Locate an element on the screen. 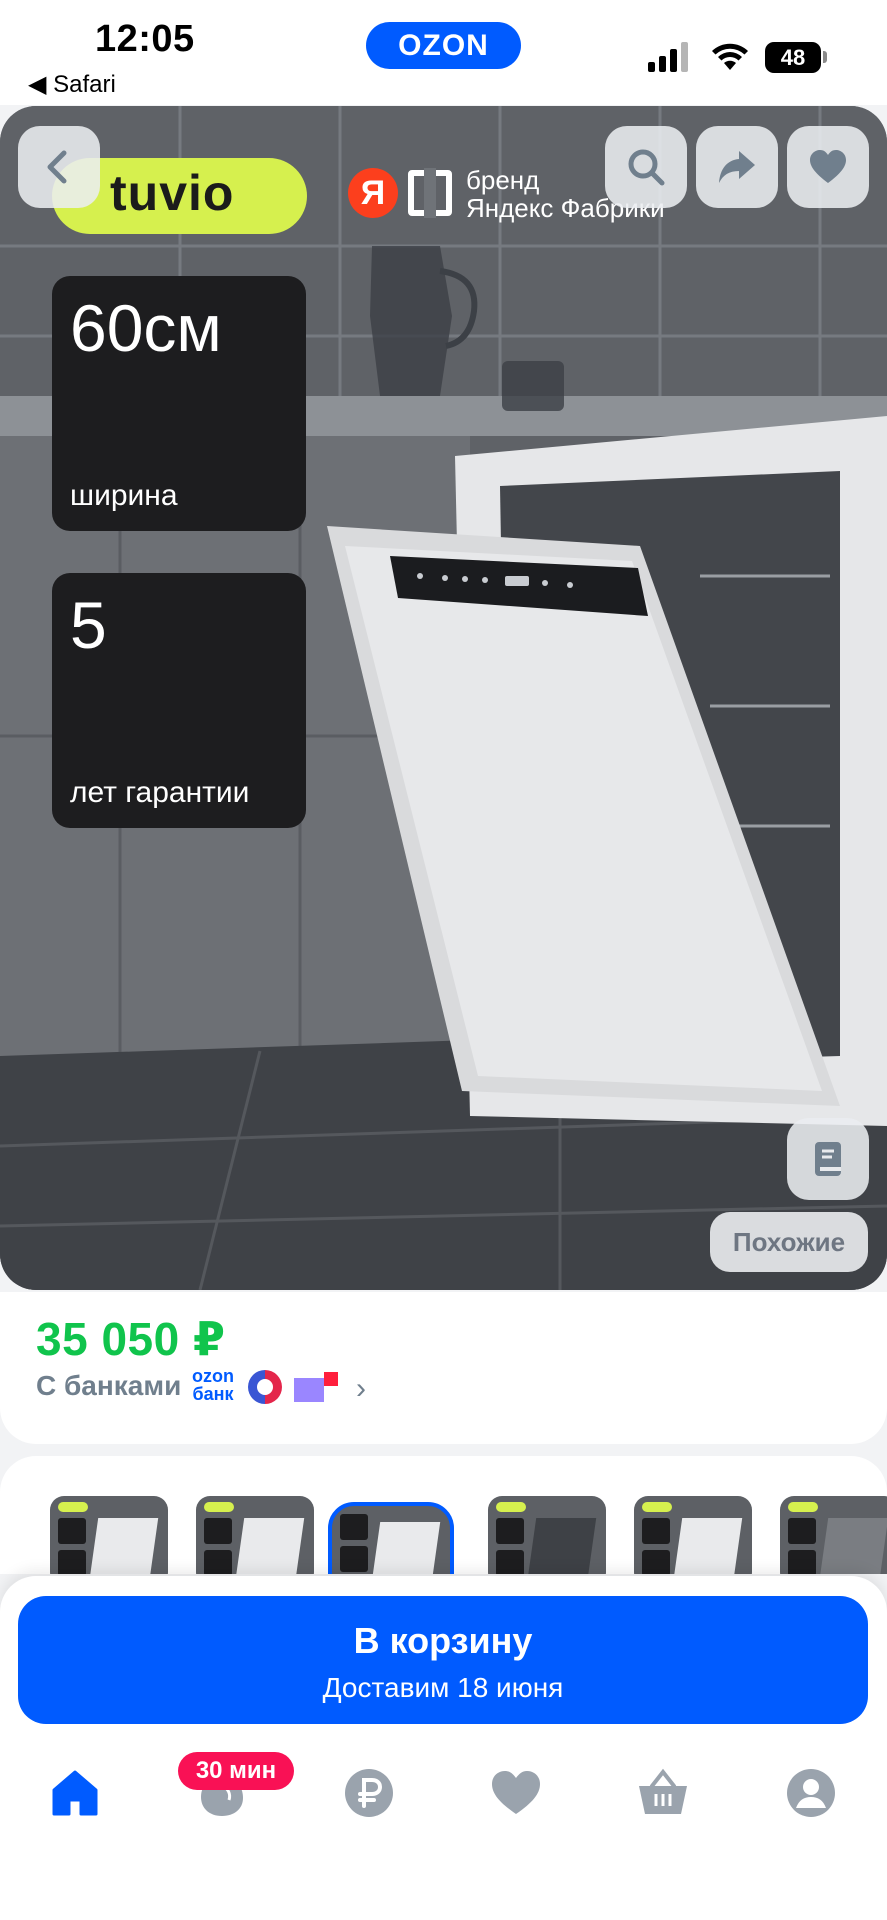  favorite-button is located at coordinates (828, 167).